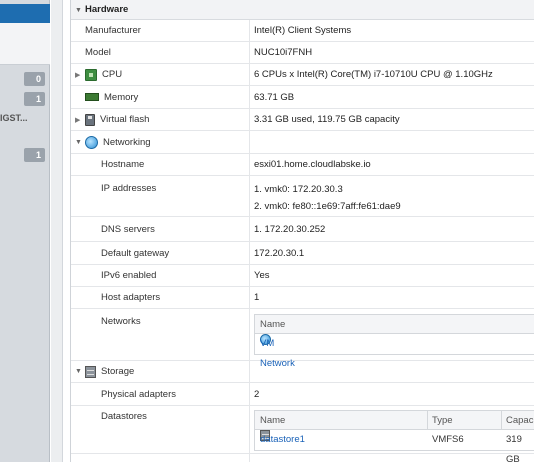 This screenshot has width=534, height=462. What do you see at coordinates (90, 119) in the screenshot?
I see `flash-icon` at bounding box center [90, 119].